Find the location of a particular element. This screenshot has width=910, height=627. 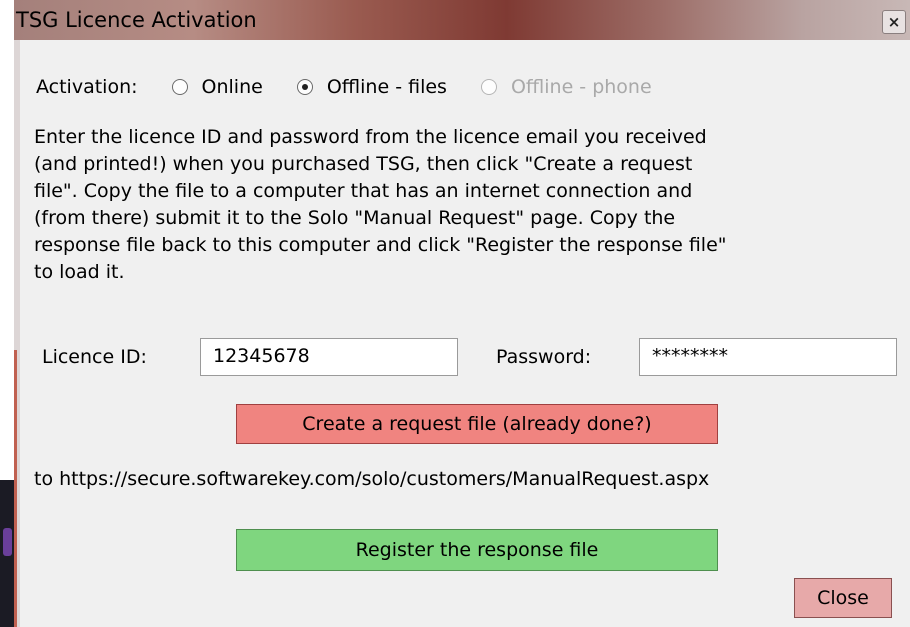

window-border-accent is located at coordinates (15, 488).